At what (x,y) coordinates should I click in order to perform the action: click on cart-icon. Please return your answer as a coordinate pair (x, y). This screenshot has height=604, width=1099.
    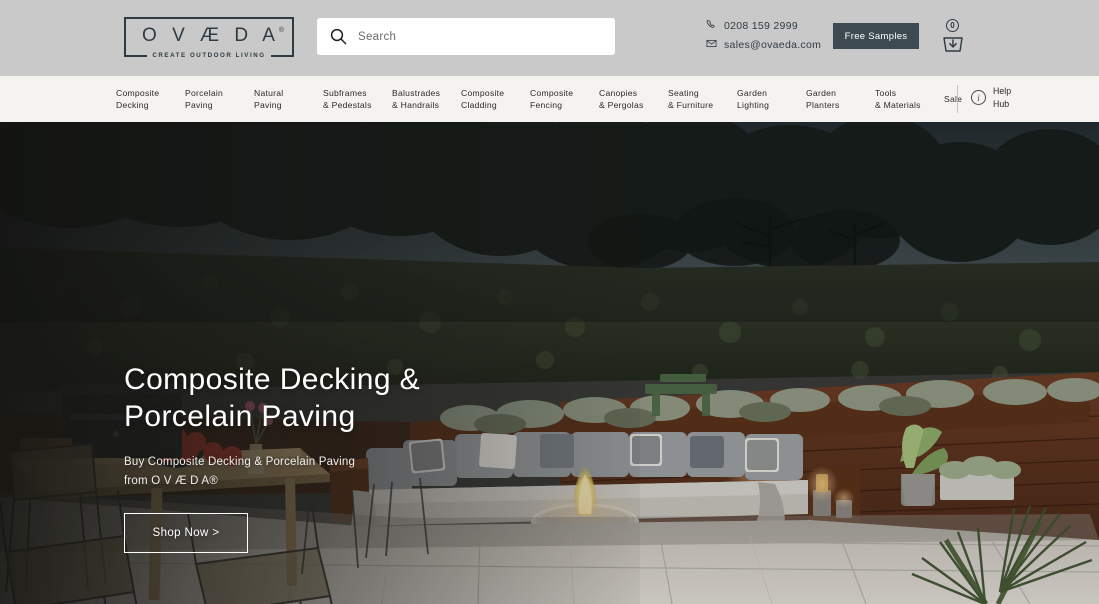
    Looking at the image, I should click on (953, 44).